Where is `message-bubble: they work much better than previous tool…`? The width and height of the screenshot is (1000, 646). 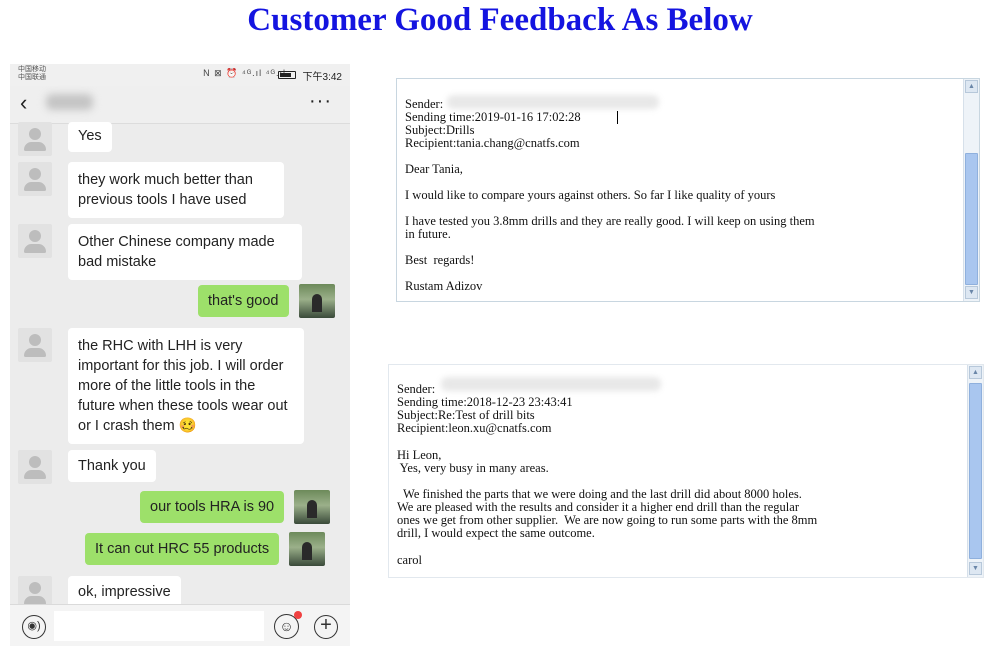 message-bubble: they work much better than previous tool… is located at coordinates (176, 190).